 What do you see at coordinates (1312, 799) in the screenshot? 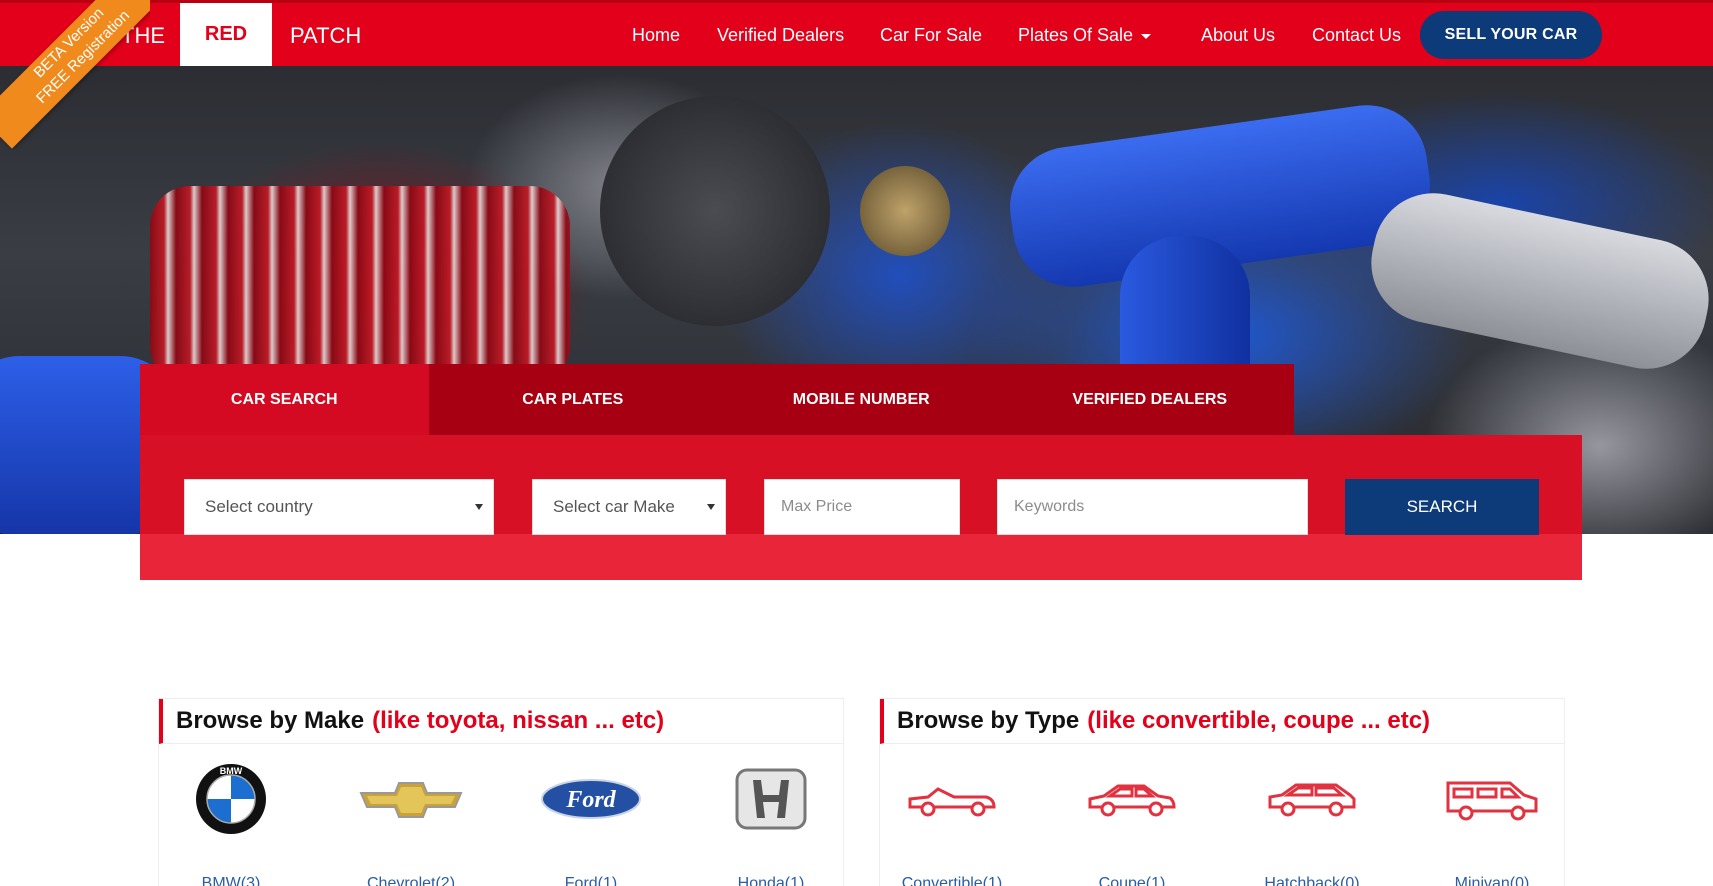
I see `hatchback-car-icon` at bounding box center [1312, 799].